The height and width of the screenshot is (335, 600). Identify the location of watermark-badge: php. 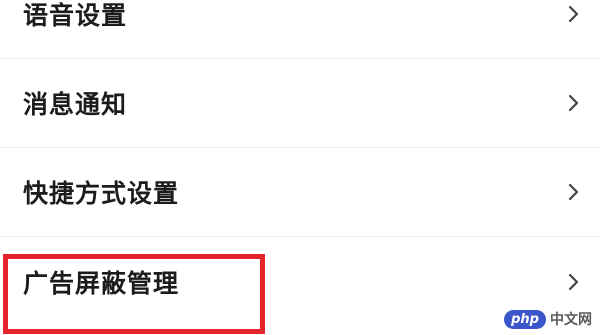
(525, 319).